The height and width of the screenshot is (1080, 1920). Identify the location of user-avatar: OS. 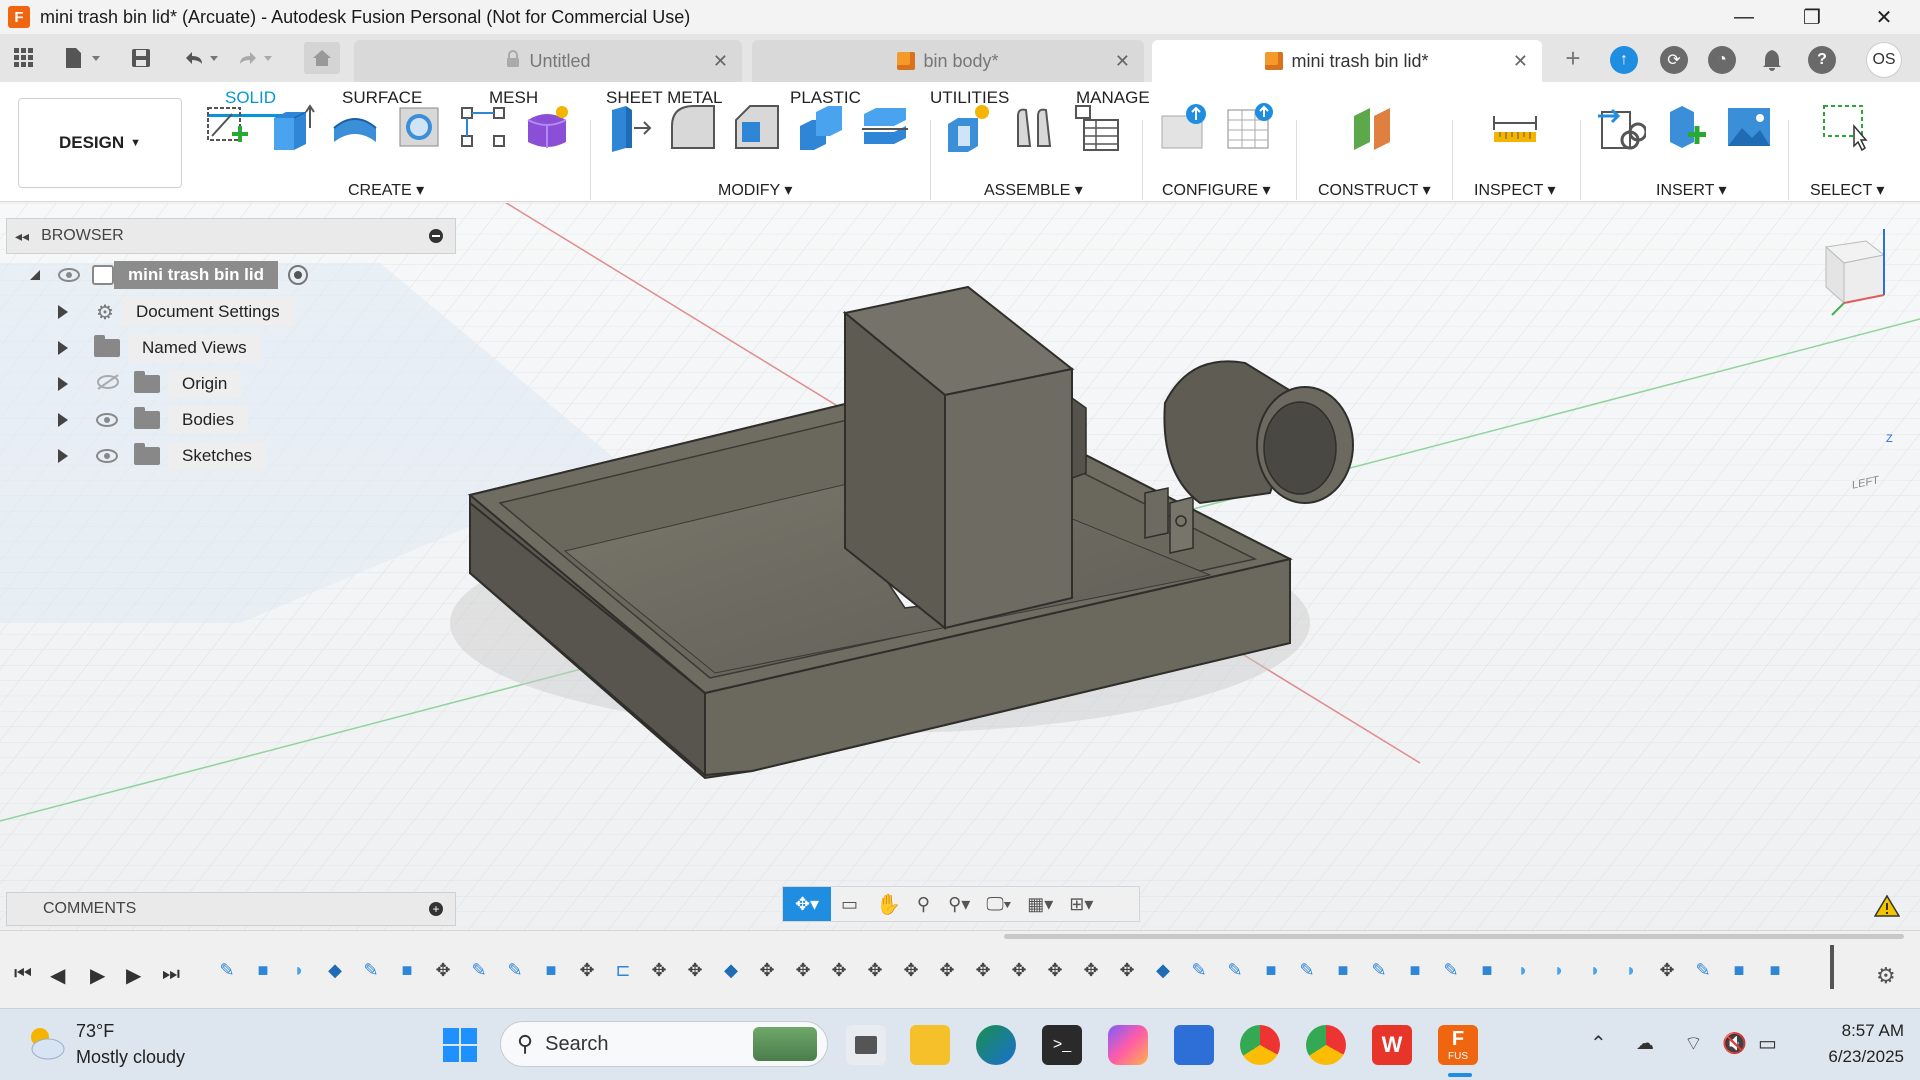
(1884, 60).